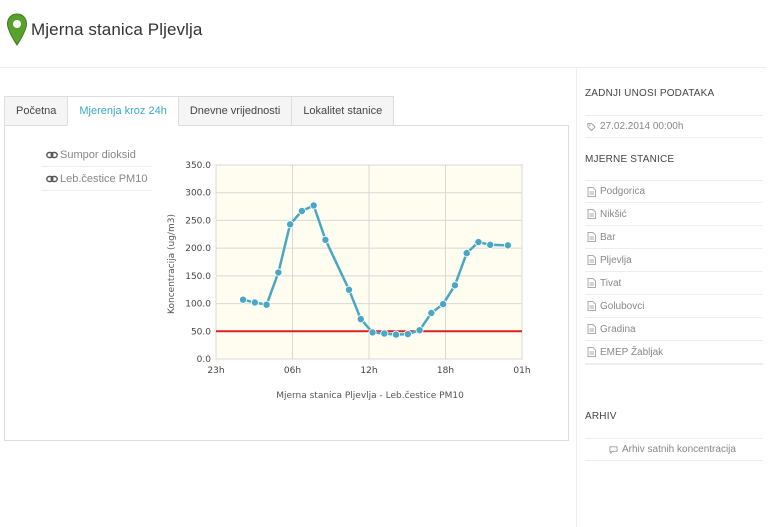  What do you see at coordinates (198, 221) in the screenshot?
I see `y-tick-label: 250.0` at bounding box center [198, 221].